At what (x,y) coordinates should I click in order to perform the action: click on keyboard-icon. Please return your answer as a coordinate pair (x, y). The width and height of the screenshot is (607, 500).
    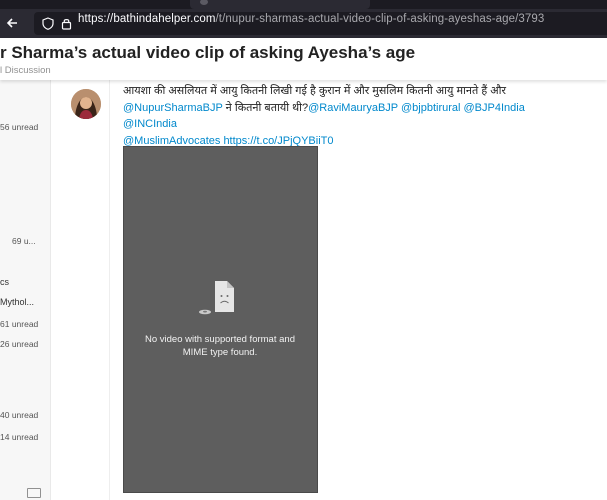
    Looking at the image, I should click on (34, 493).